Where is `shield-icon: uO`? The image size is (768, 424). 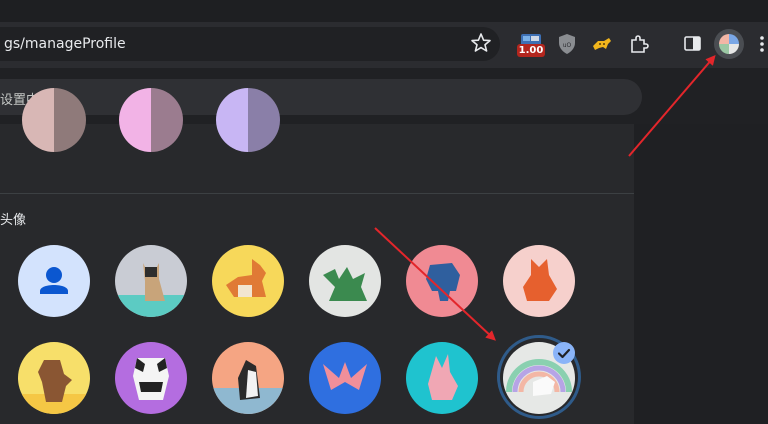
shield-icon: uO is located at coordinates (567, 44).